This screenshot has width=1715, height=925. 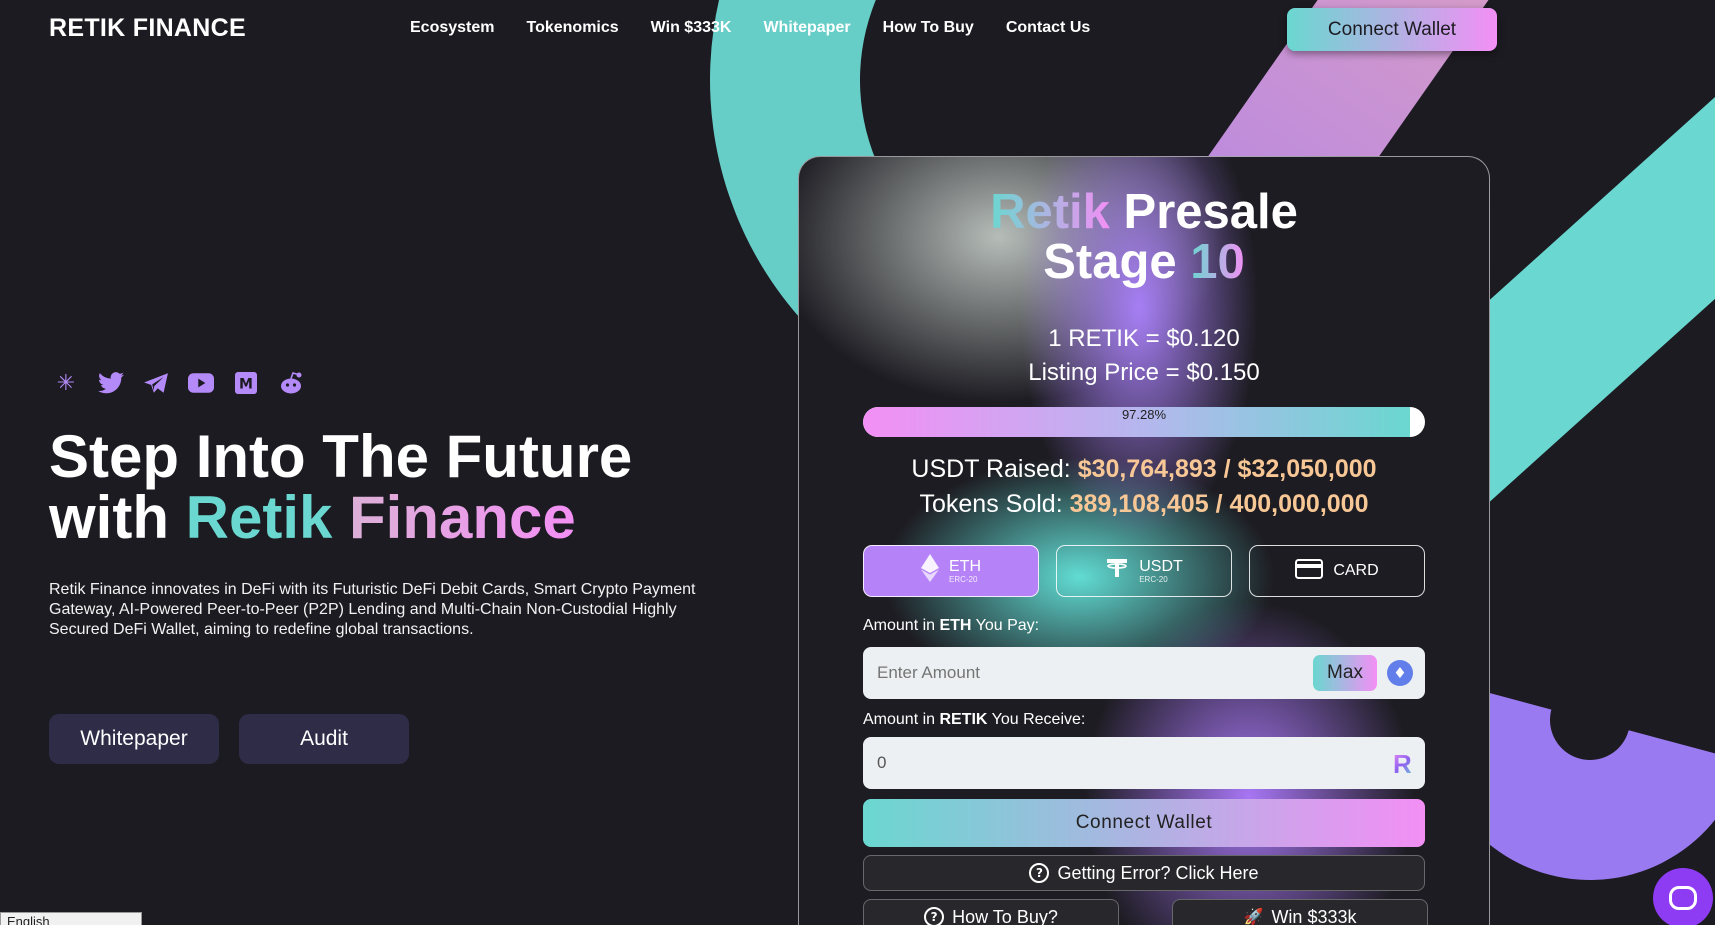 I want to click on chat-bubble-icon, so click(x=1683, y=898).